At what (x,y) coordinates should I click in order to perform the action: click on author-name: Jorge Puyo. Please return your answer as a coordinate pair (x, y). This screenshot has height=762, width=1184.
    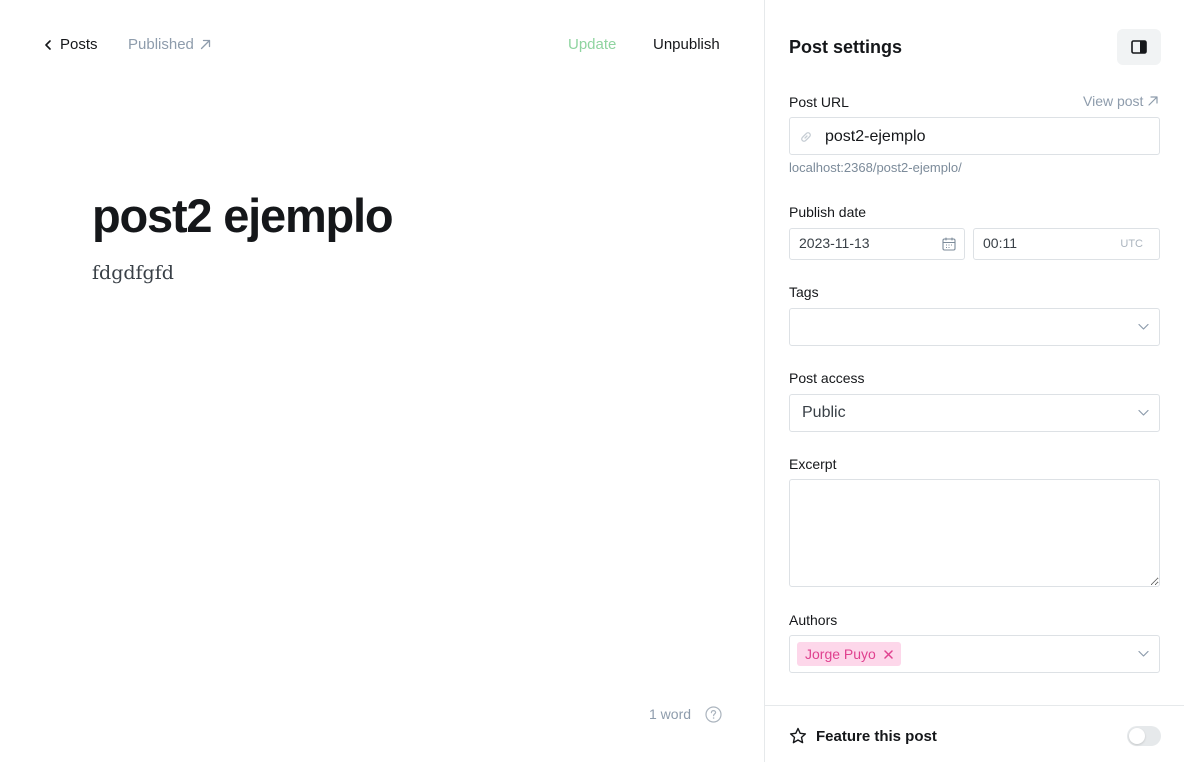
    Looking at the image, I should click on (840, 654).